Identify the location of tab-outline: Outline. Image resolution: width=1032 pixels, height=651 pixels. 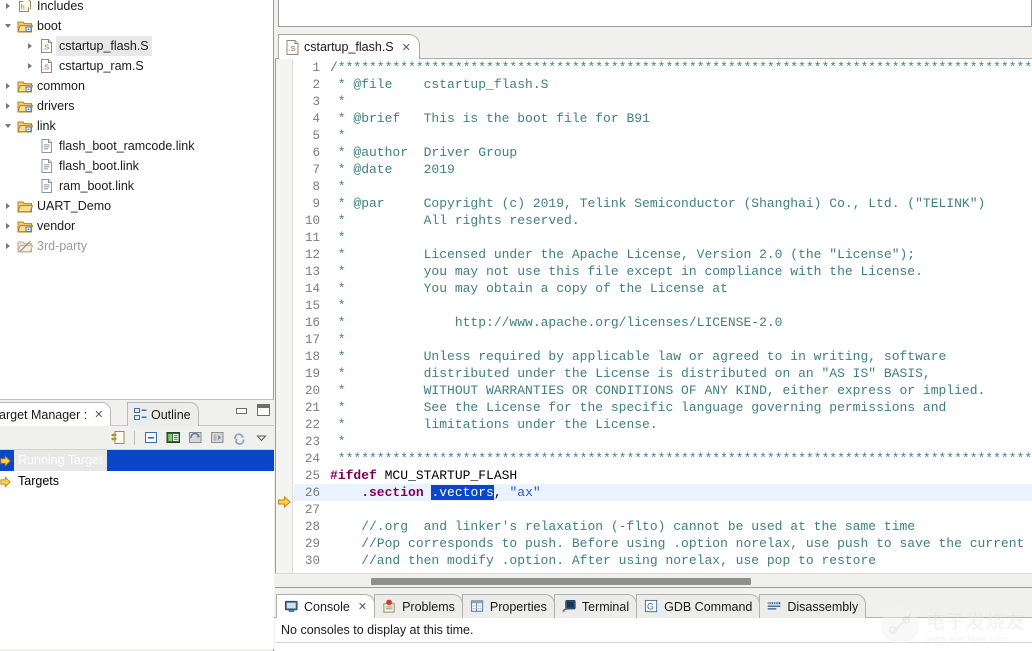
(163, 414).